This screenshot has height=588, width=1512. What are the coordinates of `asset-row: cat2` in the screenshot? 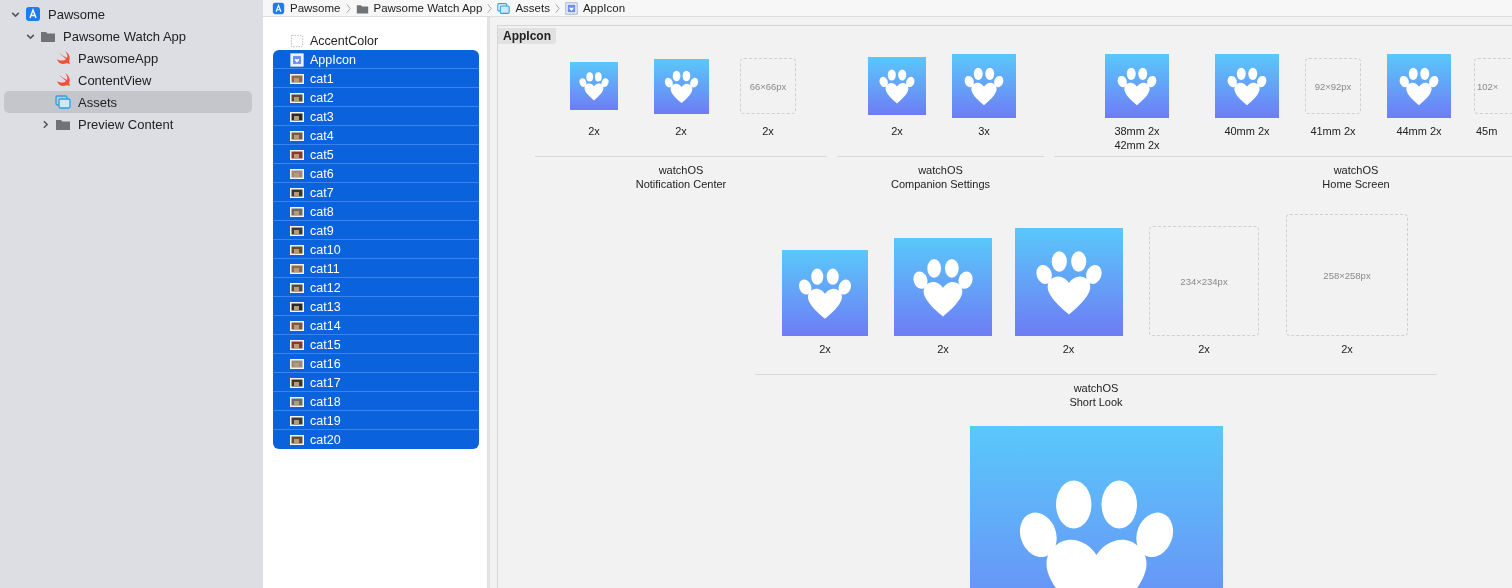 It's located at (376, 97).